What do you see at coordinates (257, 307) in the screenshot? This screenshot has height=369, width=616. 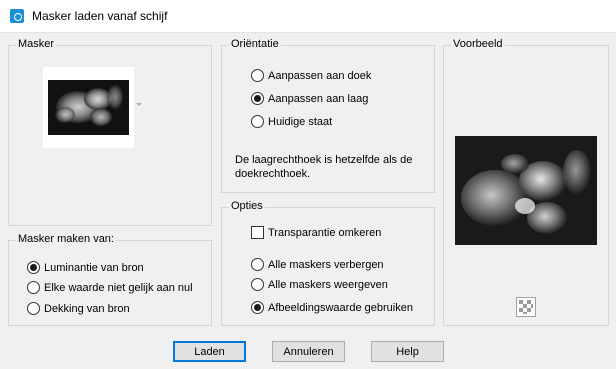 I see `radio-use-image-value-indicator` at bounding box center [257, 307].